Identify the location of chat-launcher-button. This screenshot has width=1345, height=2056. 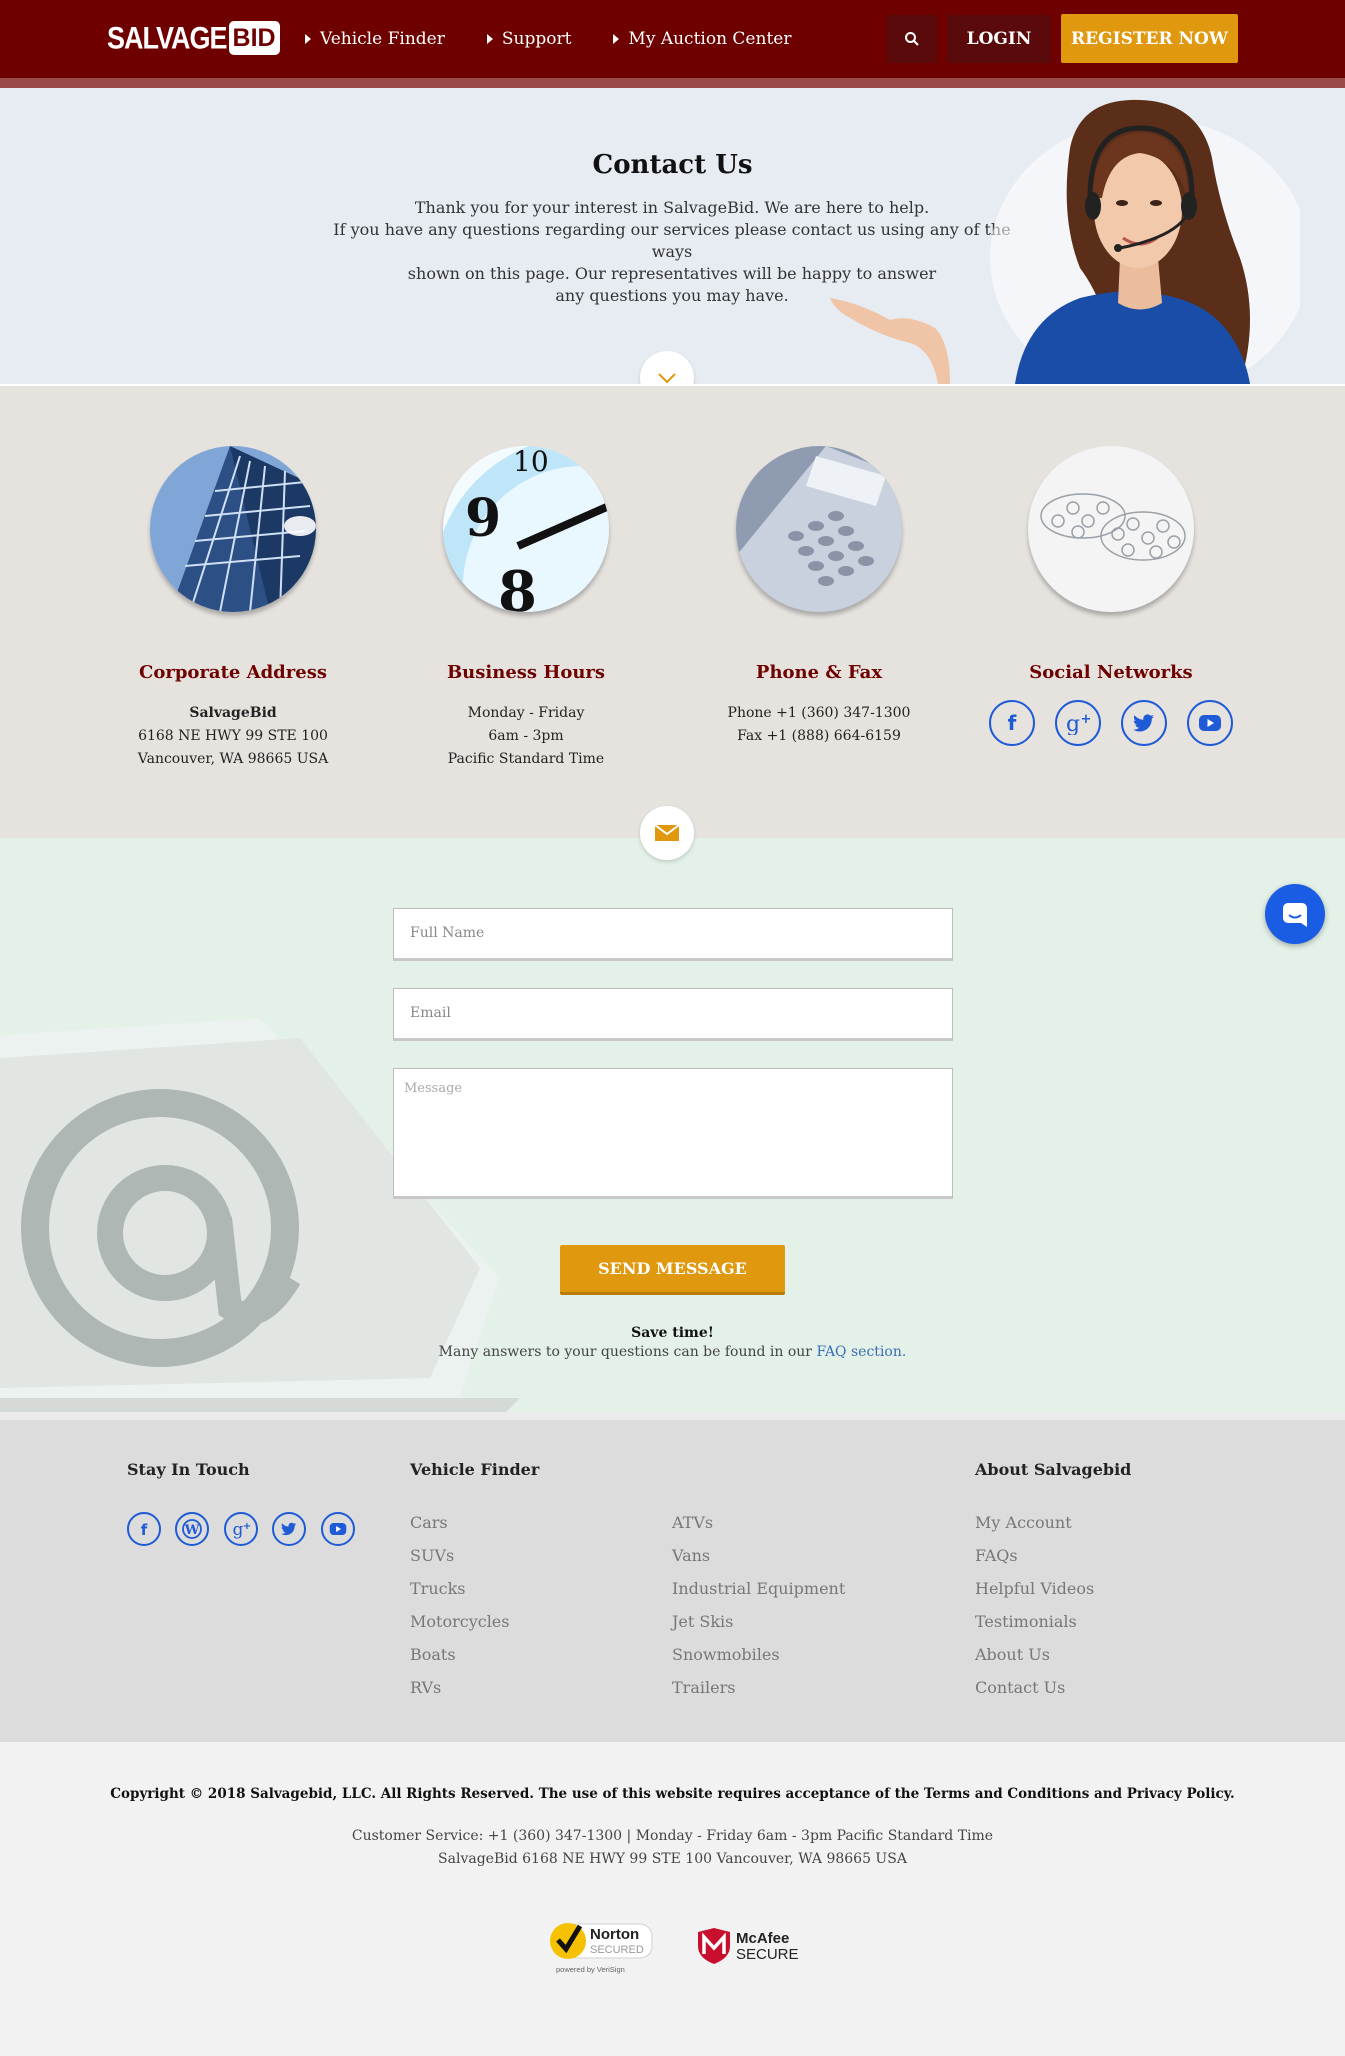
(1295, 914).